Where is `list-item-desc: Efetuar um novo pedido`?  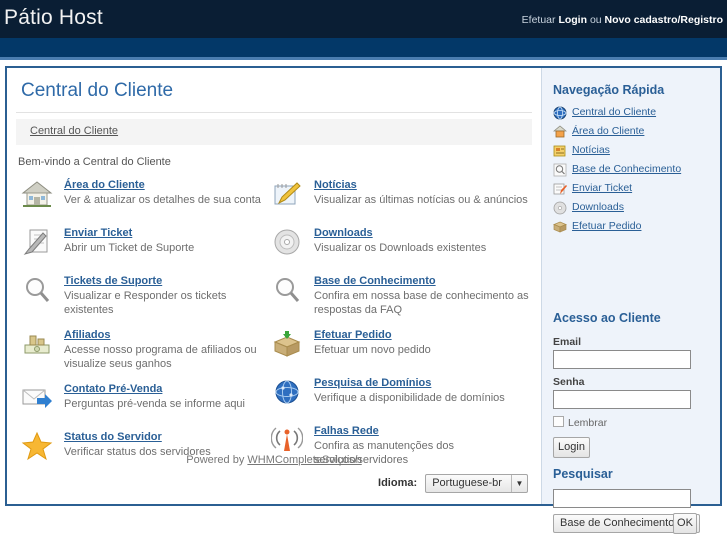
list-item-desc: Efetuar um novo pedido is located at coordinates (372, 350).